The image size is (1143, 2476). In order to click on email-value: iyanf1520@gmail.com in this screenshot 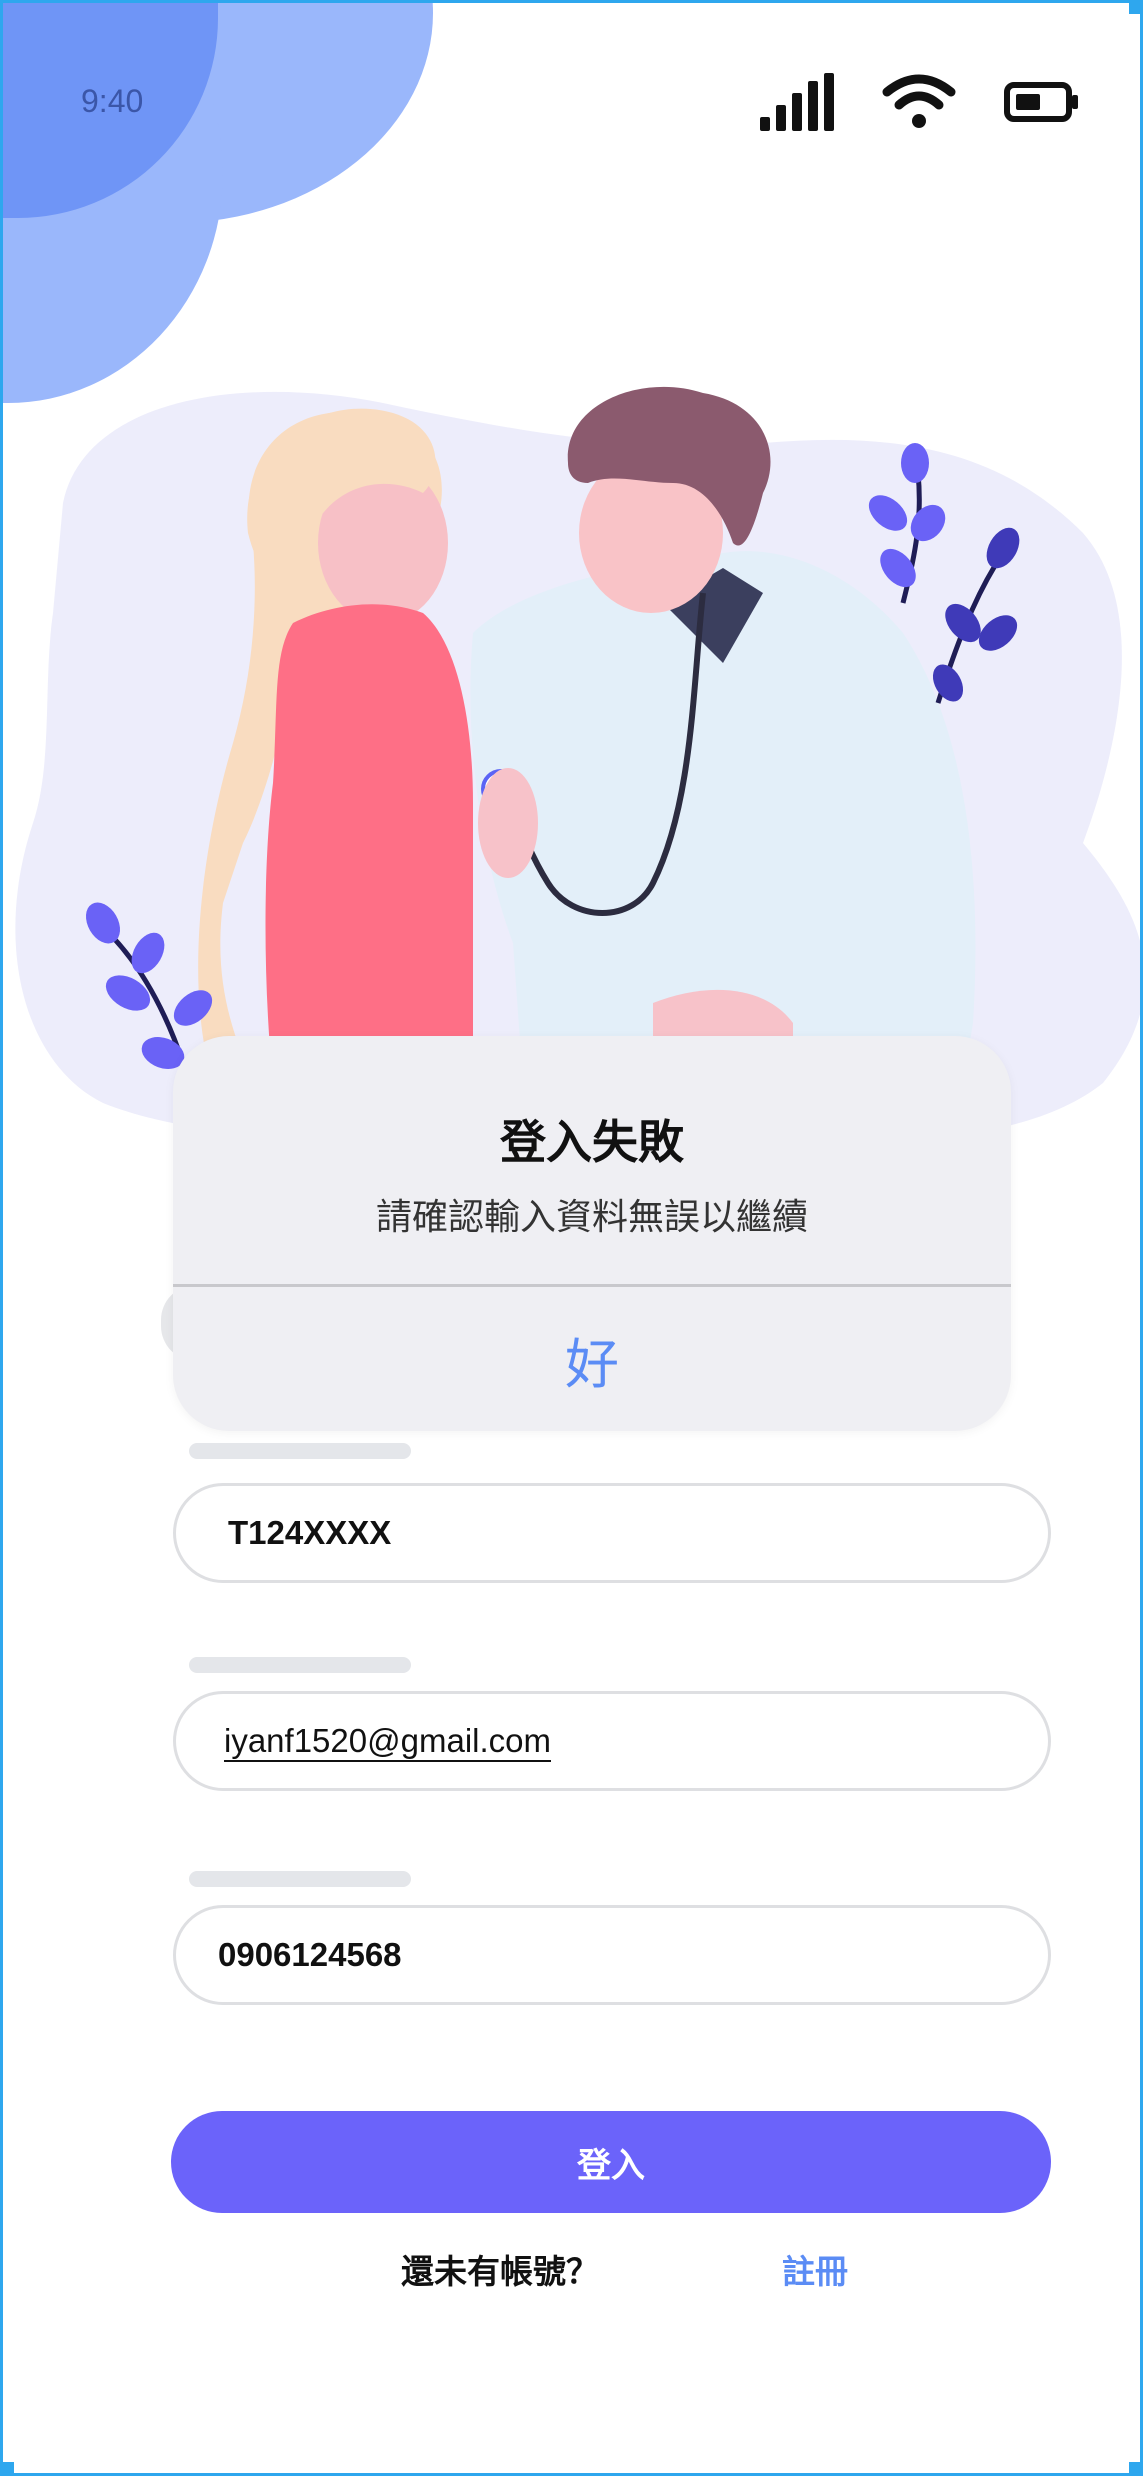, I will do `click(387, 1740)`.